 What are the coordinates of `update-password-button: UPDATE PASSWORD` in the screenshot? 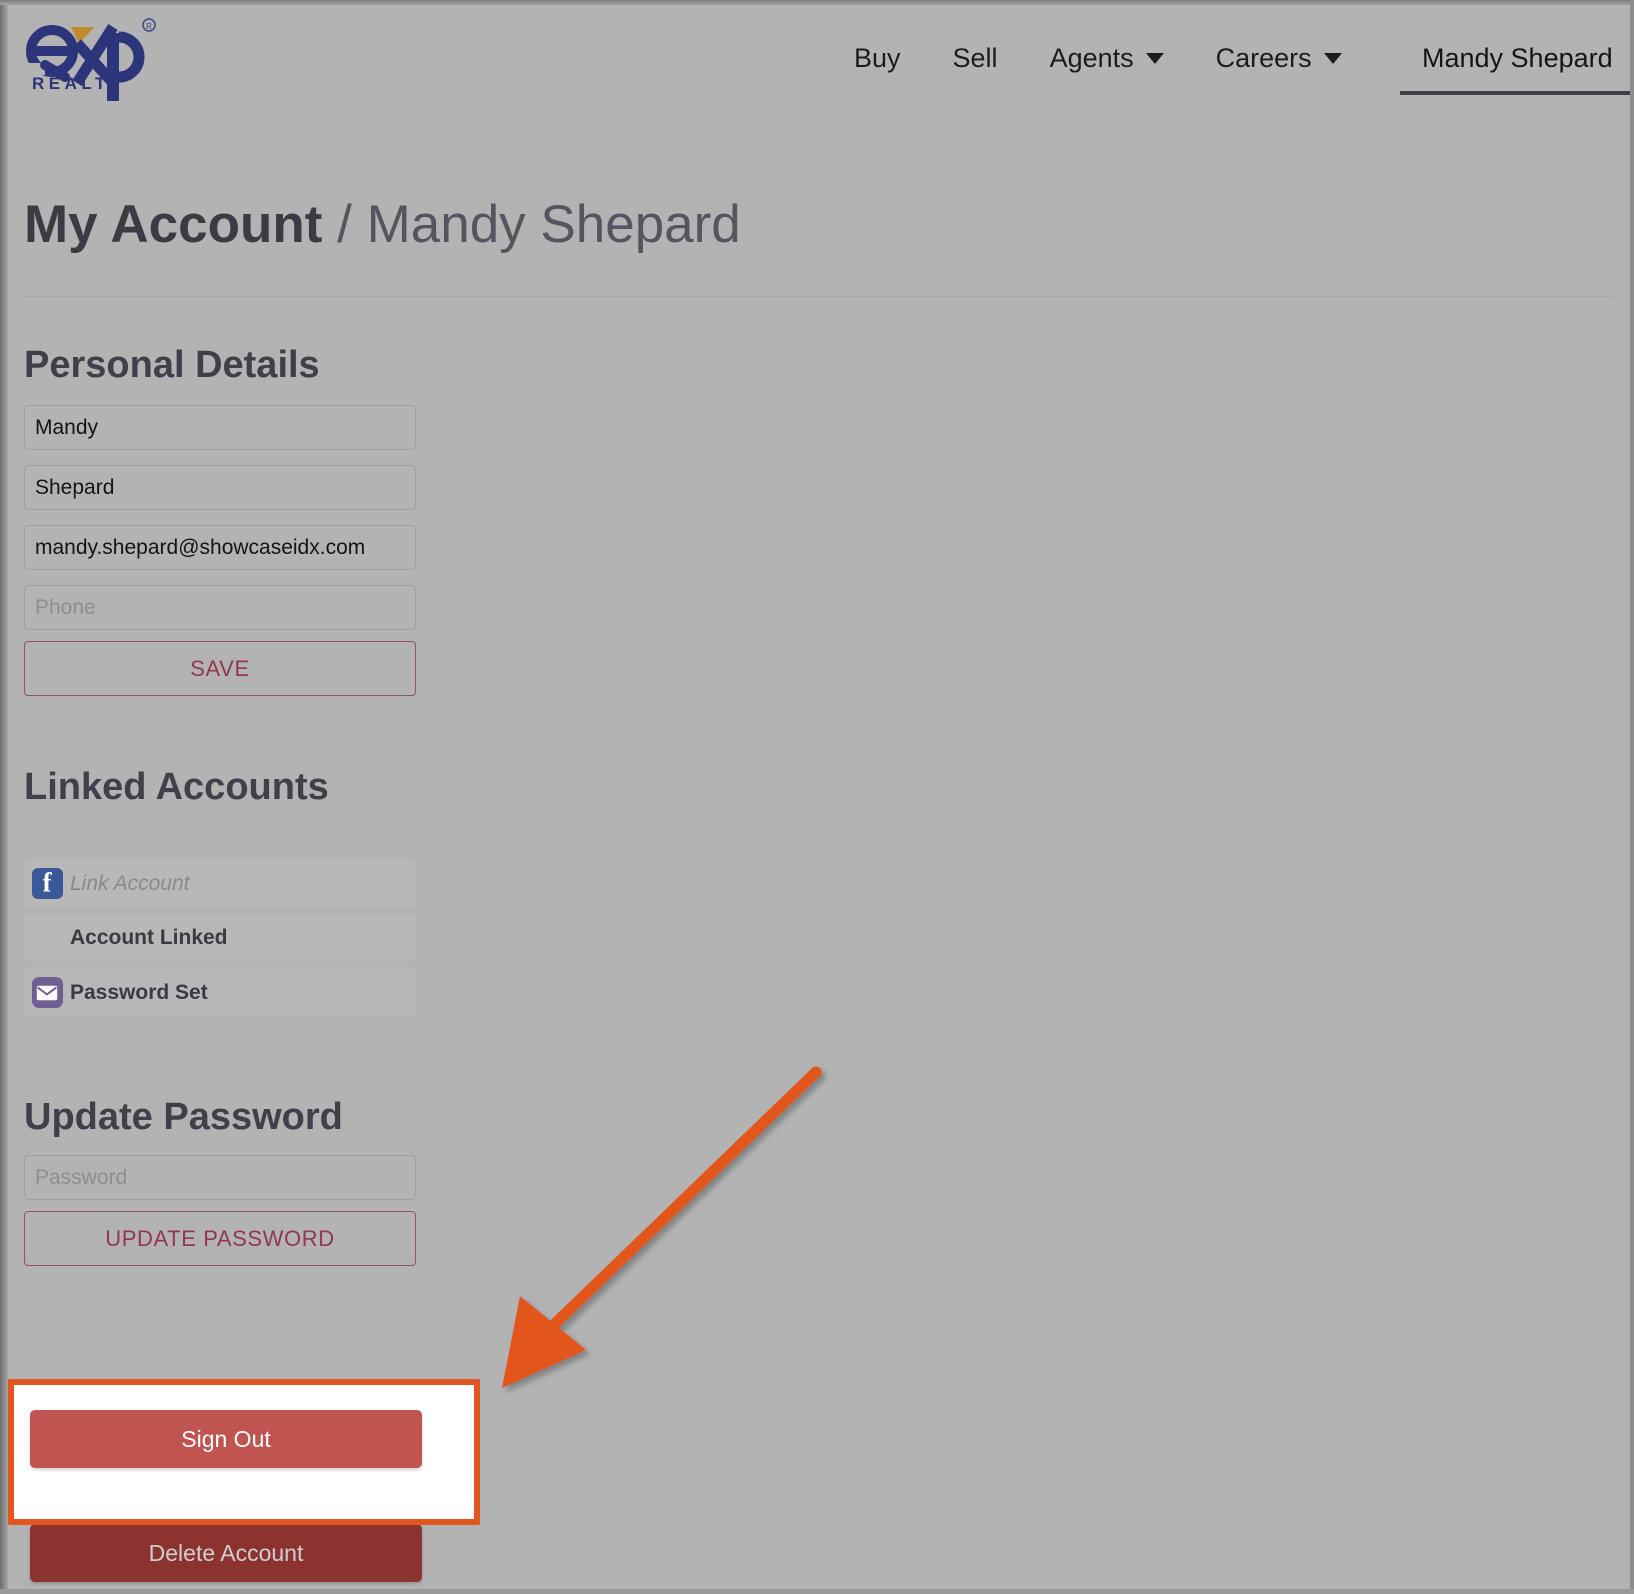 It's located at (220, 1238).